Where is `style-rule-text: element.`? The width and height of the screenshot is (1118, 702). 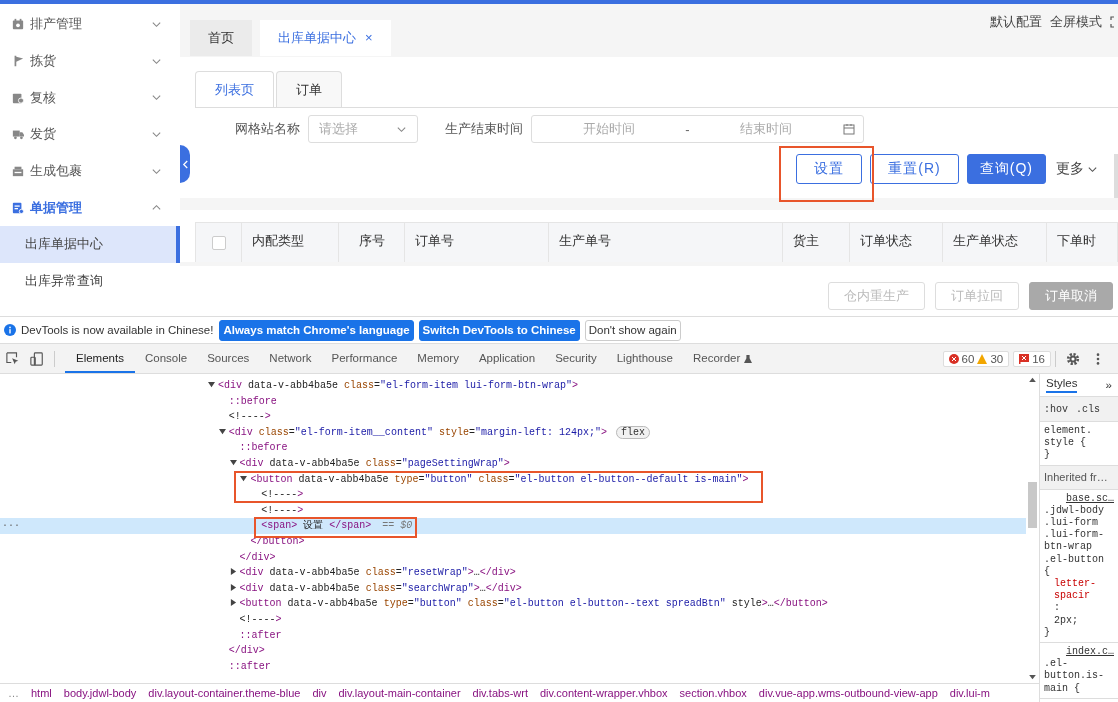 style-rule-text: element. is located at coordinates (1069, 431).